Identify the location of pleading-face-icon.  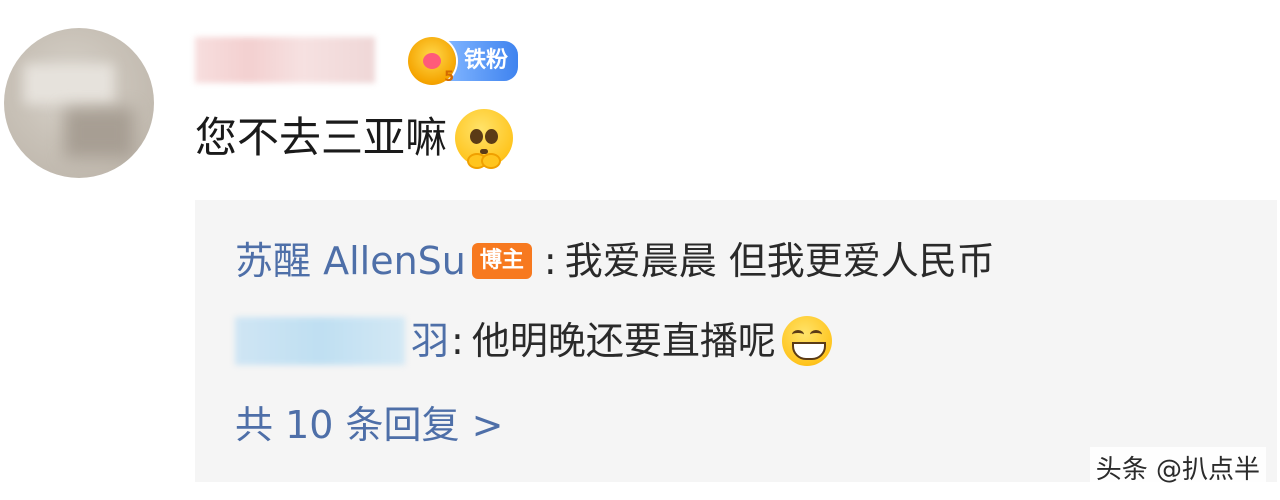
(484, 139).